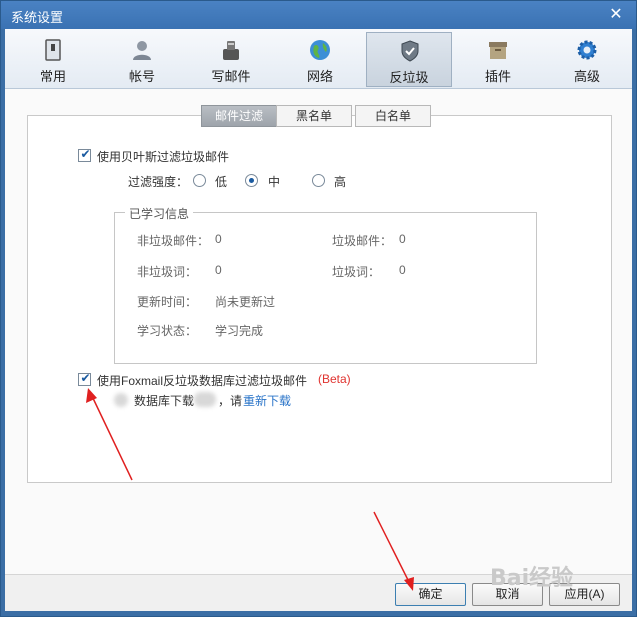 The height and width of the screenshot is (617, 637). Describe the element at coordinates (340, 182) in the screenshot. I see `strength-high-label: 高` at that location.